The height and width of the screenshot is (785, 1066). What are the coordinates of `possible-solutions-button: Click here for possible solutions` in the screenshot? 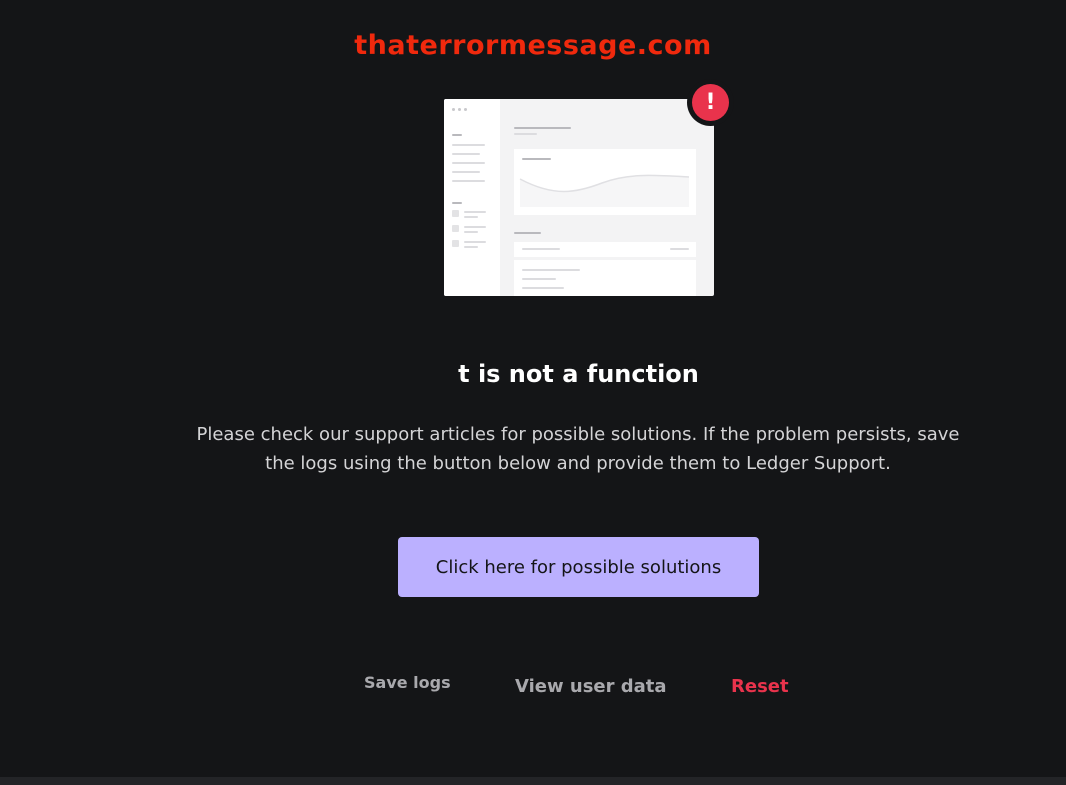 It's located at (578, 567).